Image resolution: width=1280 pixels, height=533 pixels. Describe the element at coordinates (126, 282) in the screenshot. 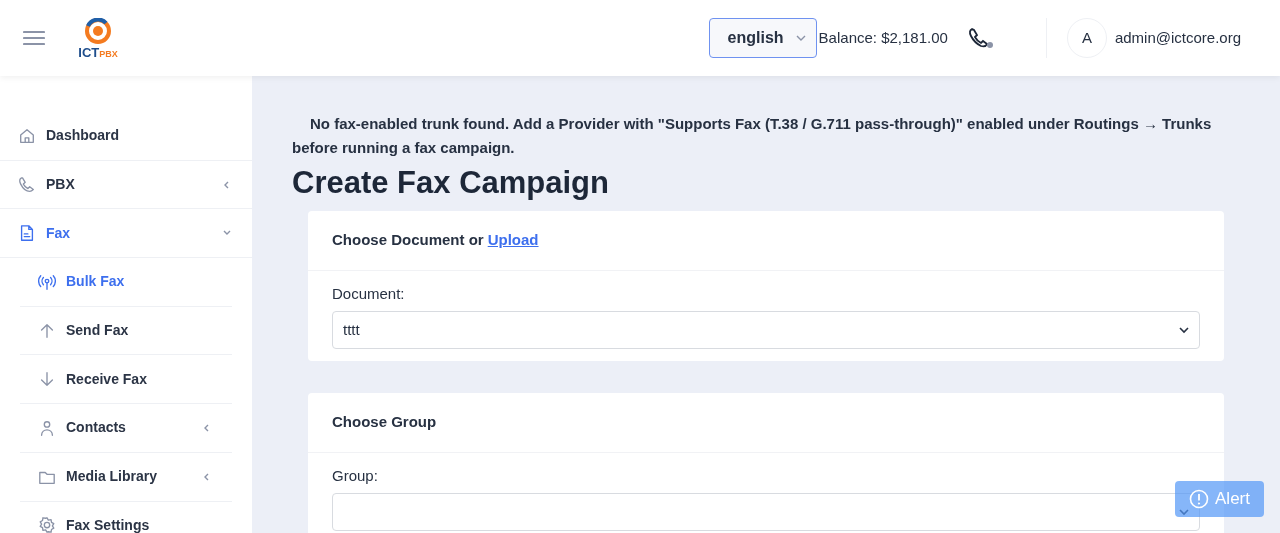

I see `sidebar-item: Bulk Fax` at that location.